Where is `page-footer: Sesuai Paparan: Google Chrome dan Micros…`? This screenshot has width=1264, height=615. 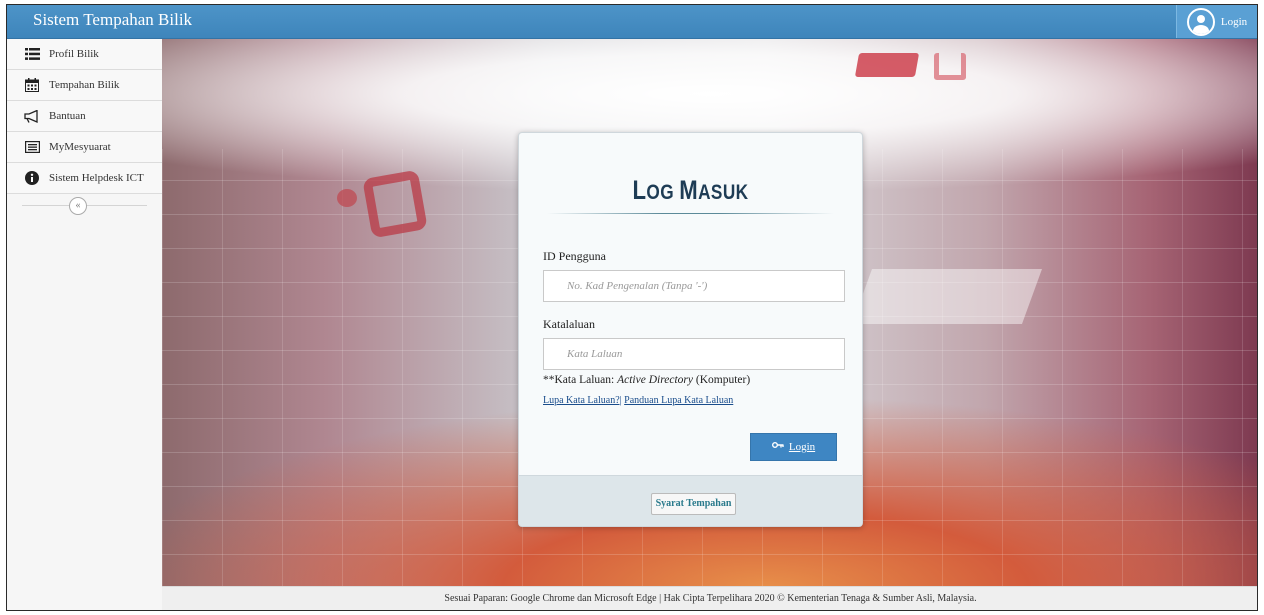 page-footer: Sesuai Paparan: Google Chrome dan Micros… is located at coordinates (709, 598).